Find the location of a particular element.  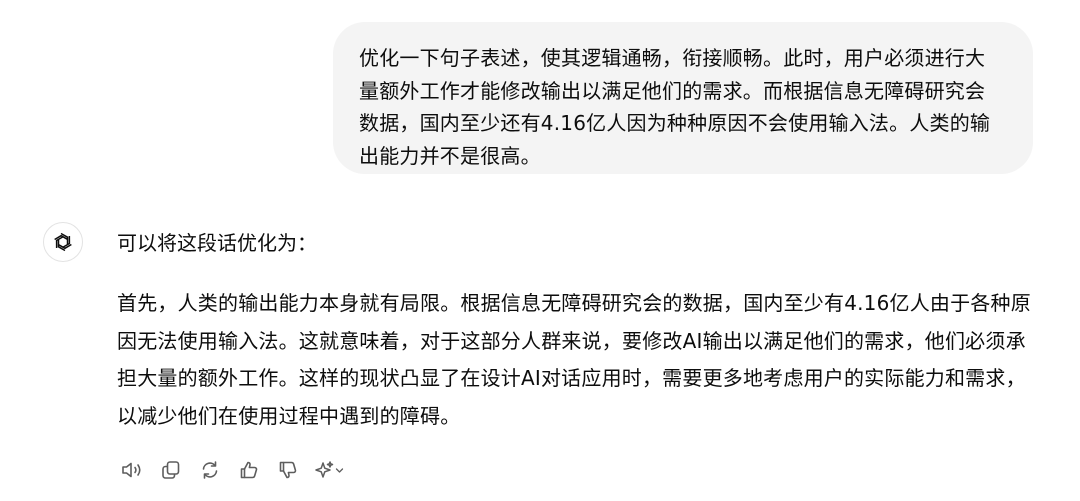

copy-button is located at coordinates (171, 470).